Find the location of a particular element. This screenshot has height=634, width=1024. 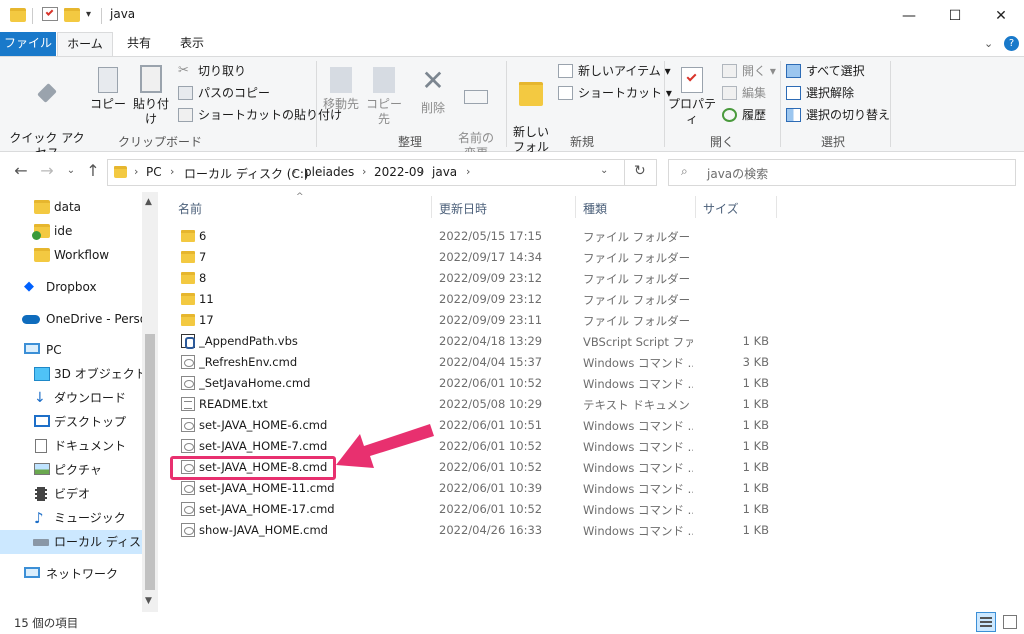

nav-item-documents: ドキュメント is located at coordinates (71, 446).